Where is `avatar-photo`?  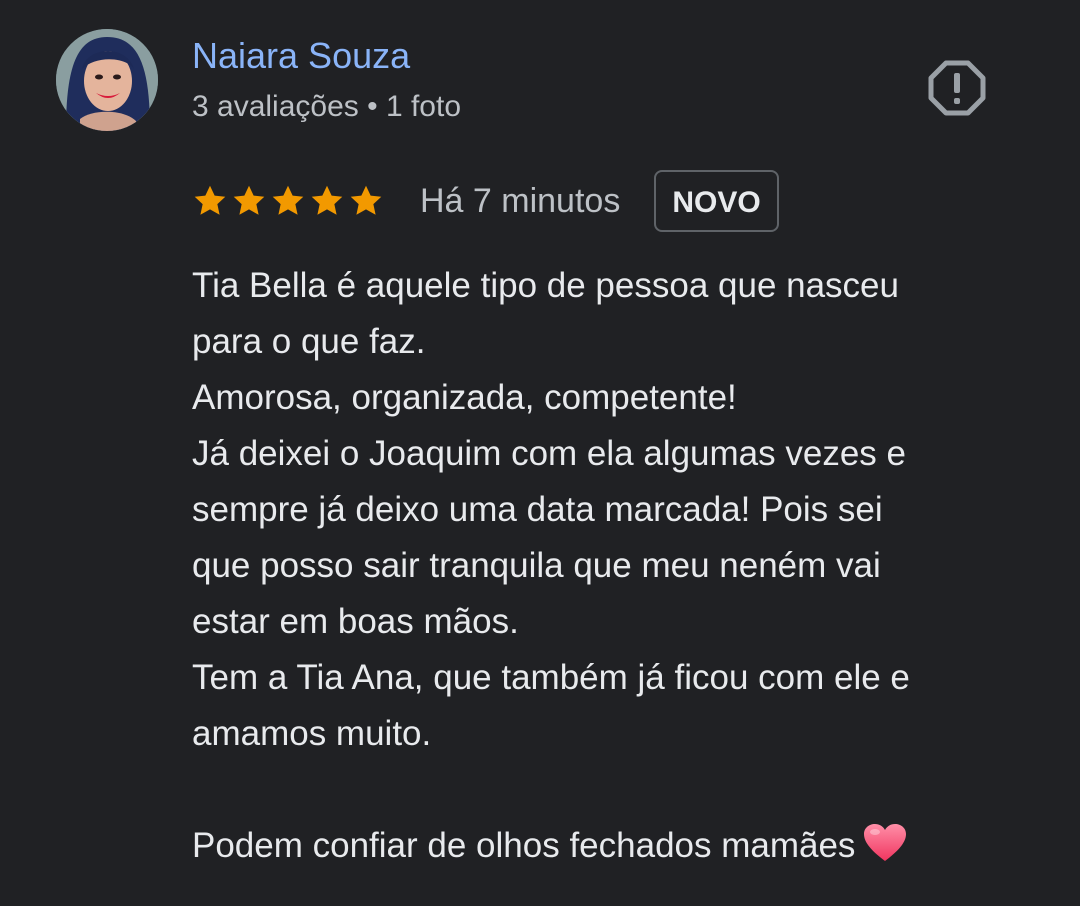
avatar-photo is located at coordinates (107, 80).